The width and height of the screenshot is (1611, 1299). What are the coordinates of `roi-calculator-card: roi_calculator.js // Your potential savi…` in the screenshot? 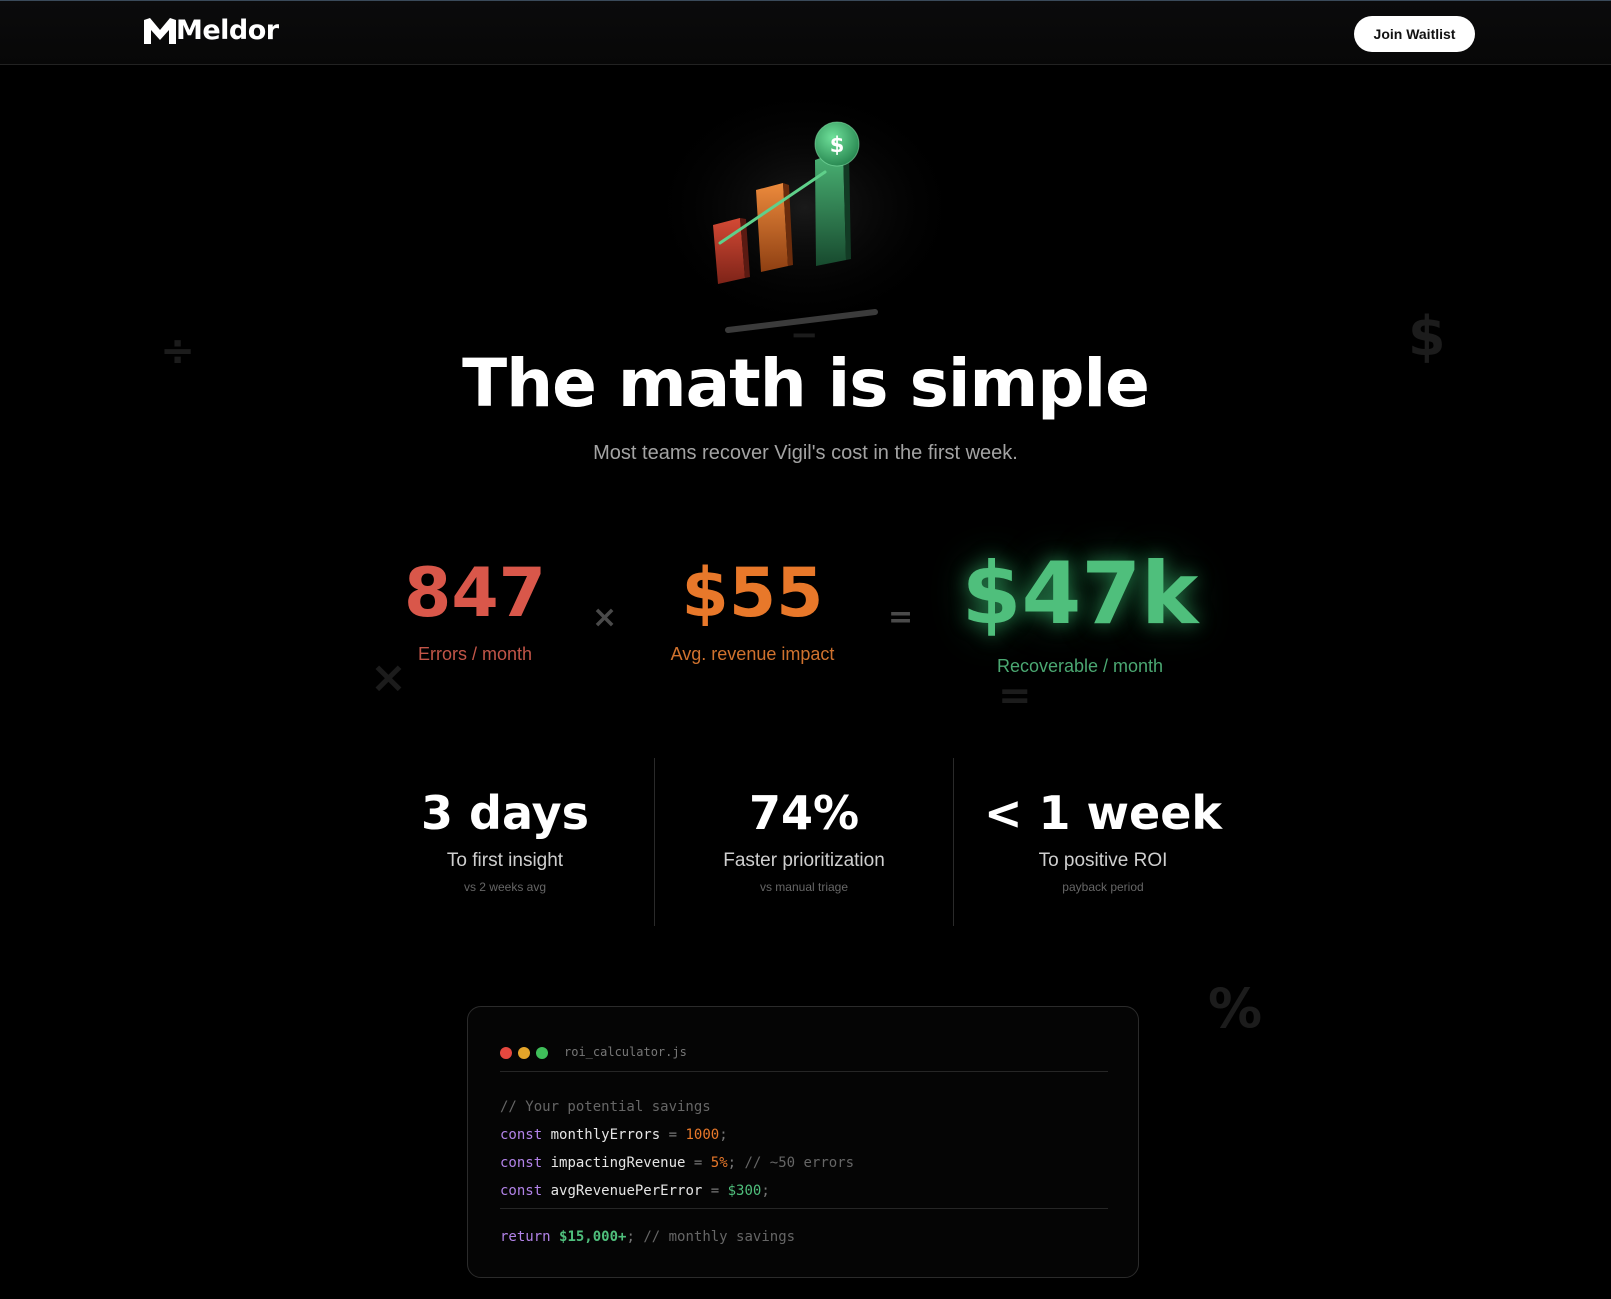 It's located at (803, 1142).